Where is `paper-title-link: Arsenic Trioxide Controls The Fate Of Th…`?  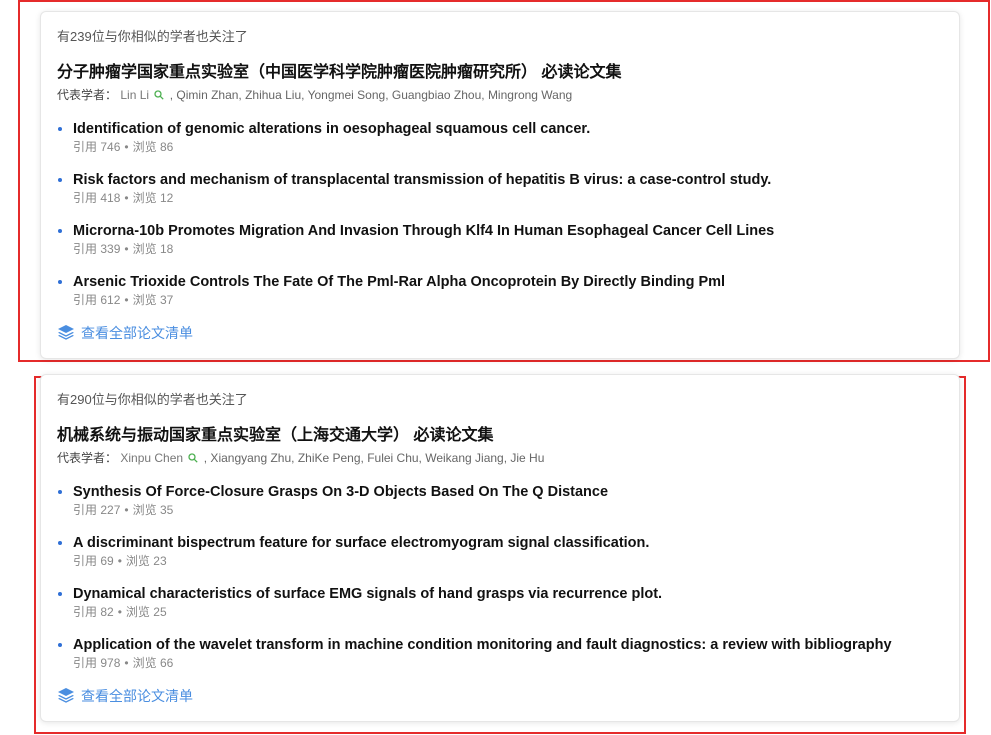
paper-title-link: Arsenic Trioxide Controls The Fate Of Th… is located at coordinates (508, 282).